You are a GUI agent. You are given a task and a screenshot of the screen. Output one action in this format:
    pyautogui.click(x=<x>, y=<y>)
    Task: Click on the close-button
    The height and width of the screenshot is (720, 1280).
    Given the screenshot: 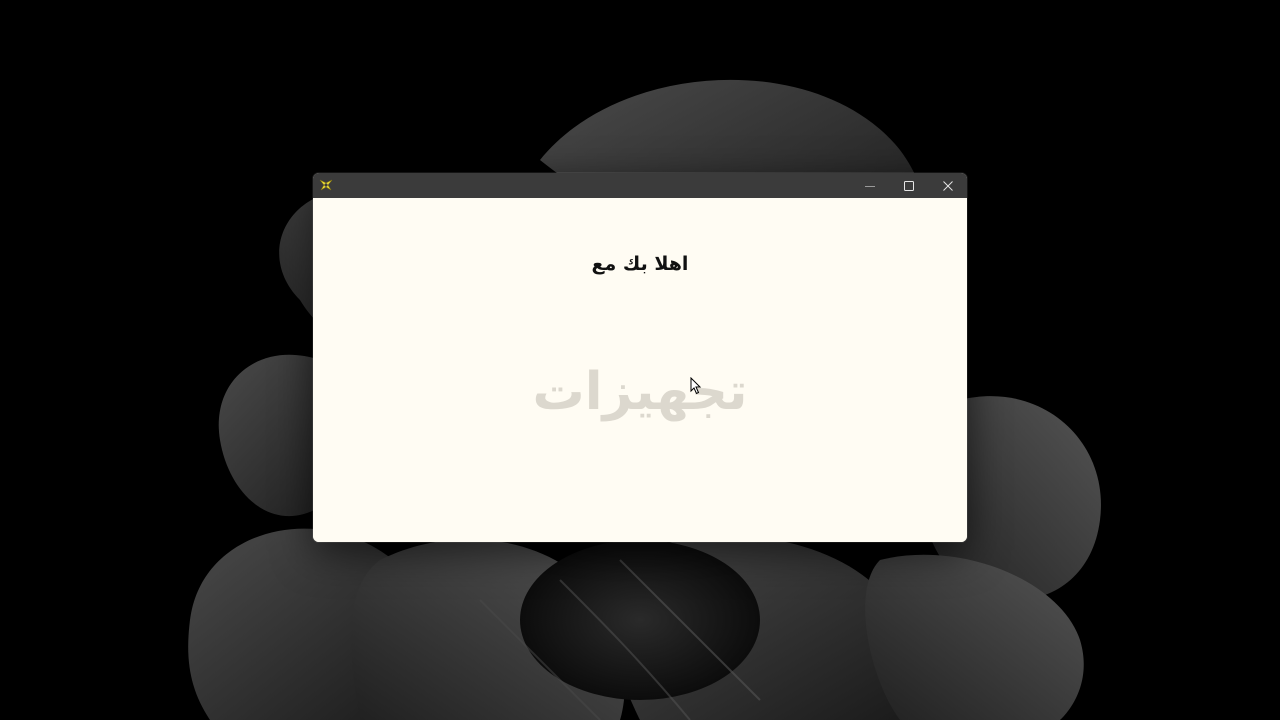 What is the action you would take?
    pyautogui.click(x=947, y=185)
    